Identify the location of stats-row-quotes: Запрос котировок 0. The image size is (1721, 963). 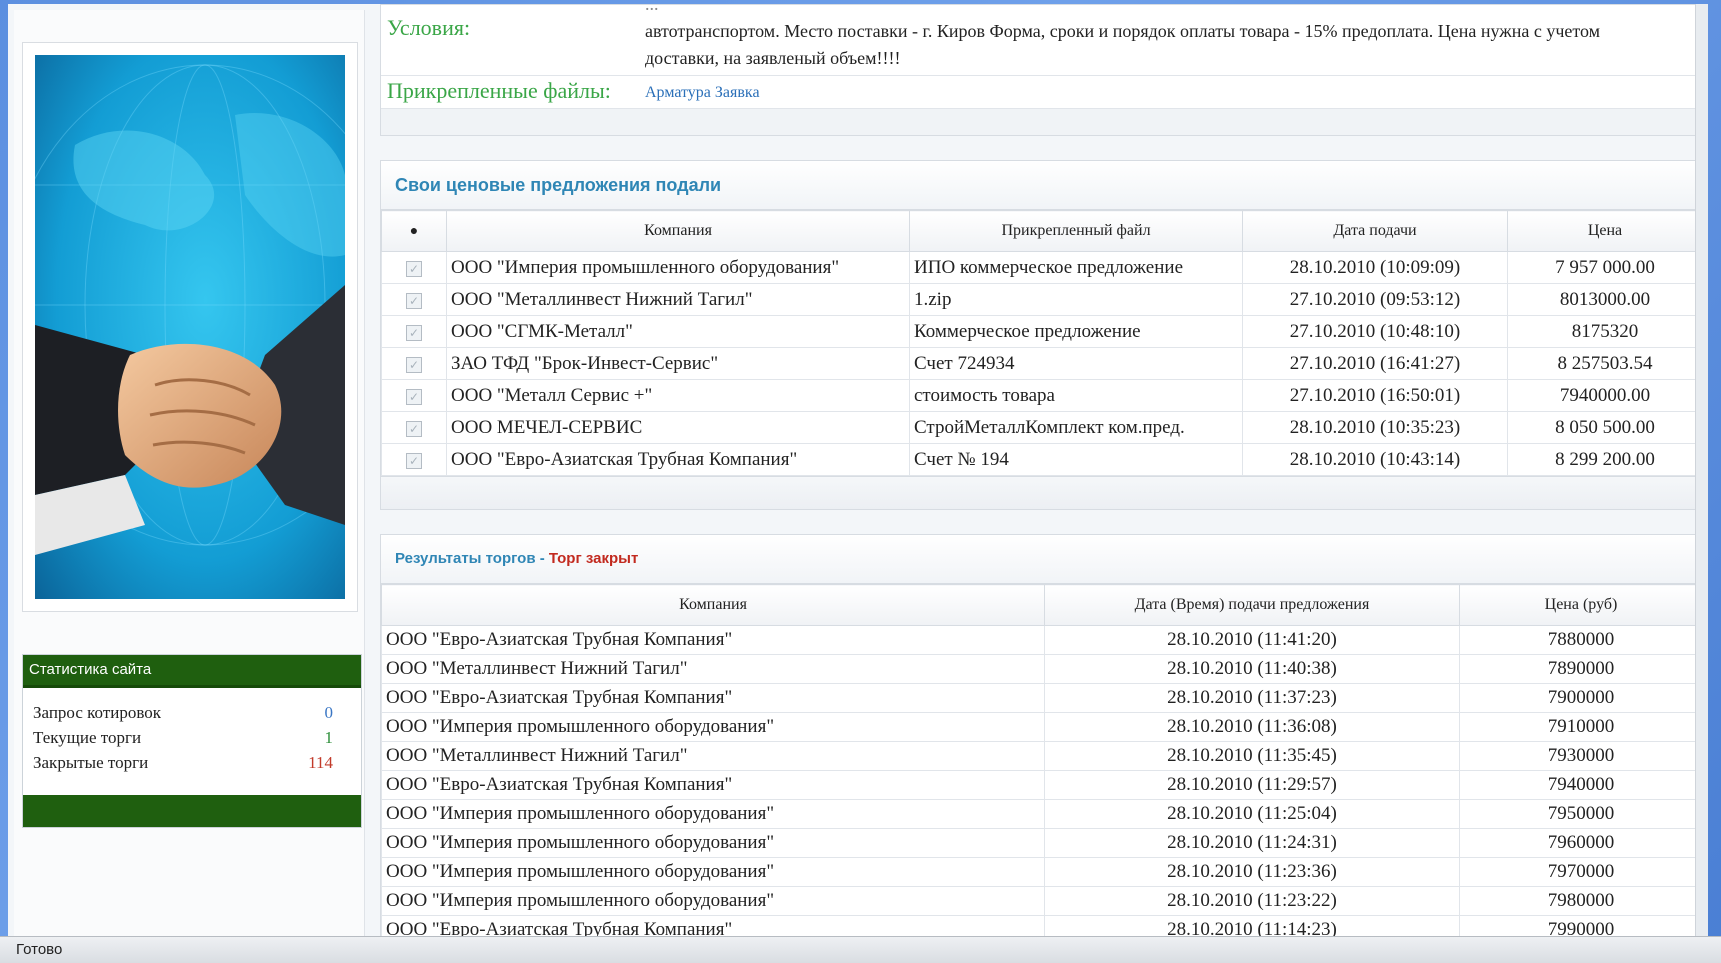
(192, 712).